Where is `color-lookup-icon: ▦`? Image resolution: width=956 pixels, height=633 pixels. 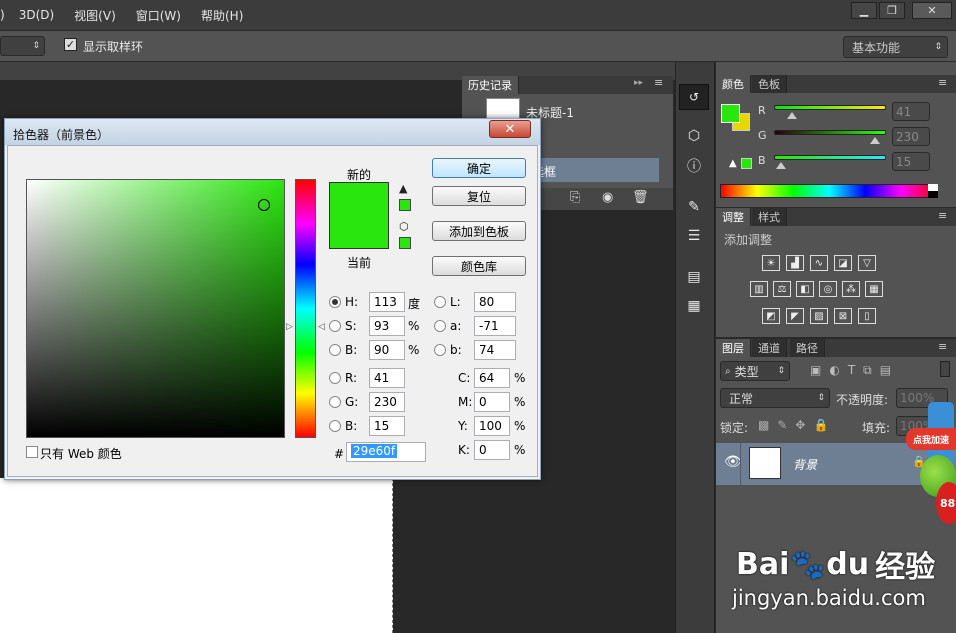
color-lookup-icon: ▦ is located at coordinates (874, 289).